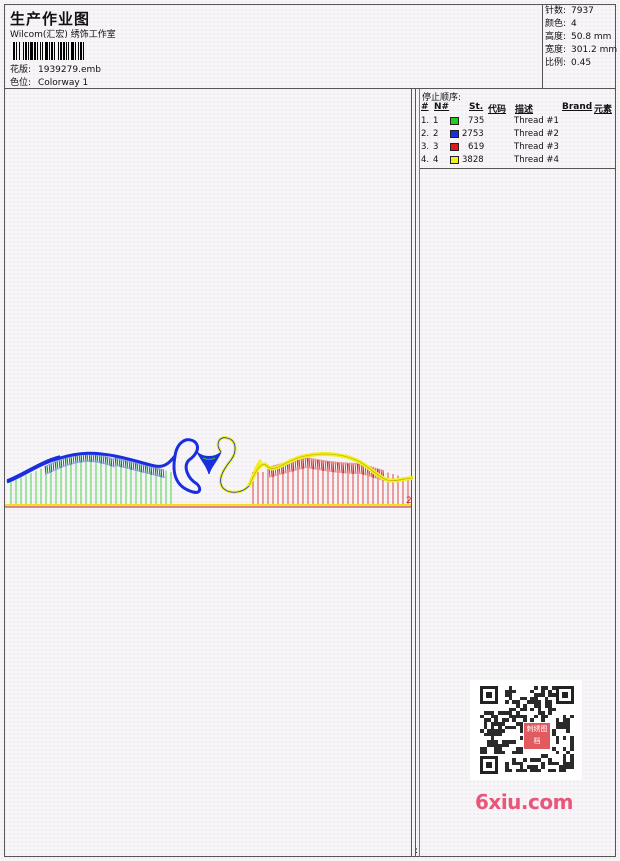 The width and height of the screenshot is (620, 861). I want to click on stat-label: 比例:, so click(556, 63).